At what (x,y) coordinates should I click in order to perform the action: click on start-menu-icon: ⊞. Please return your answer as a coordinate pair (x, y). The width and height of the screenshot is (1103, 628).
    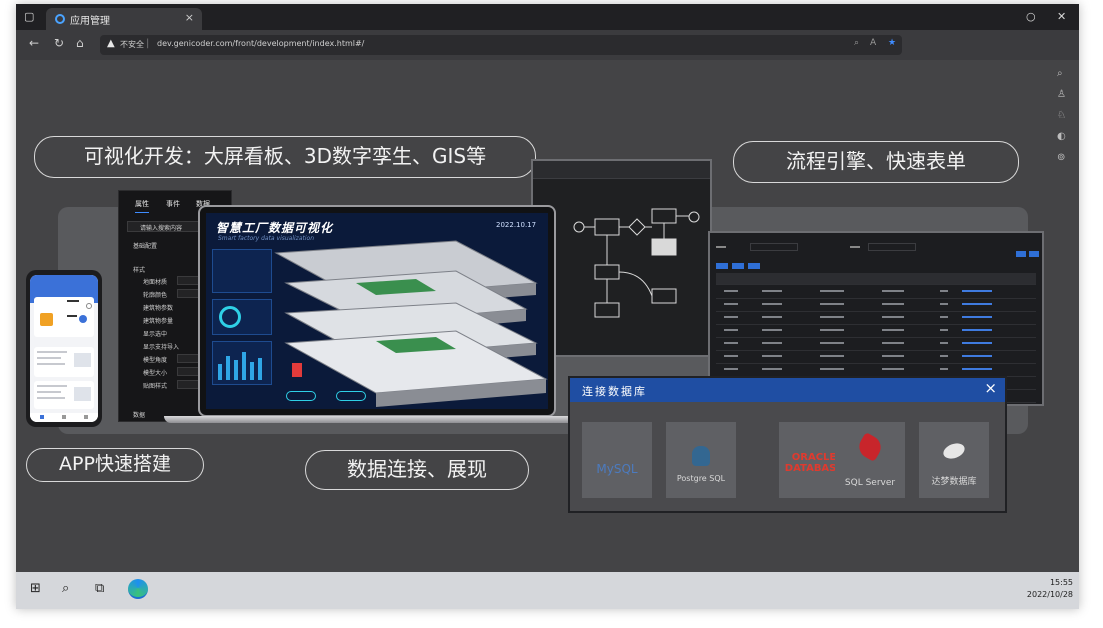
    Looking at the image, I should click on (35, 588).